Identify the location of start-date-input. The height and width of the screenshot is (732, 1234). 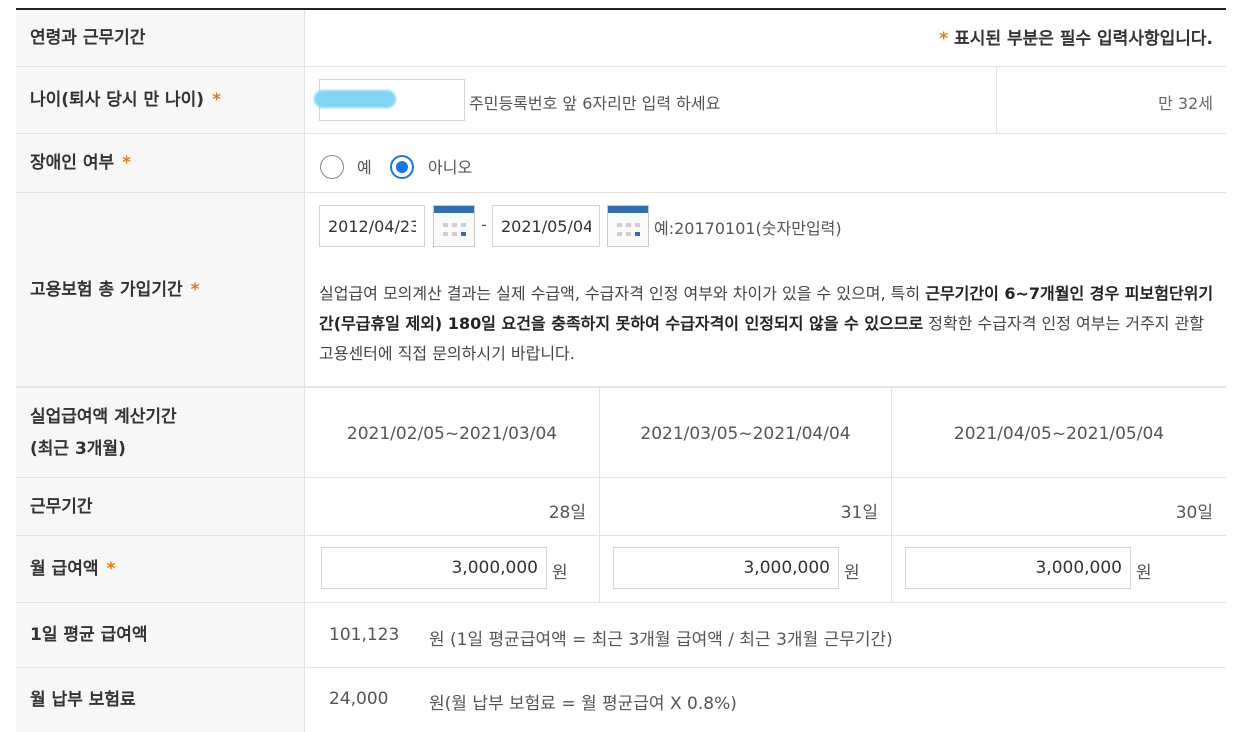
(372, 226).